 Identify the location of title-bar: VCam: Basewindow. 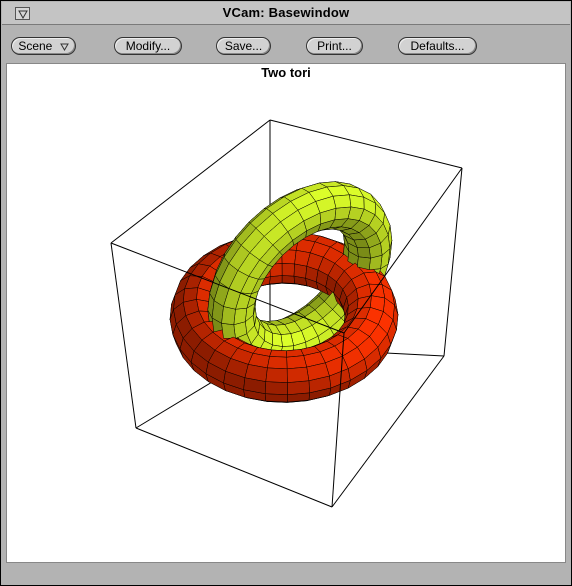
(286, 13).